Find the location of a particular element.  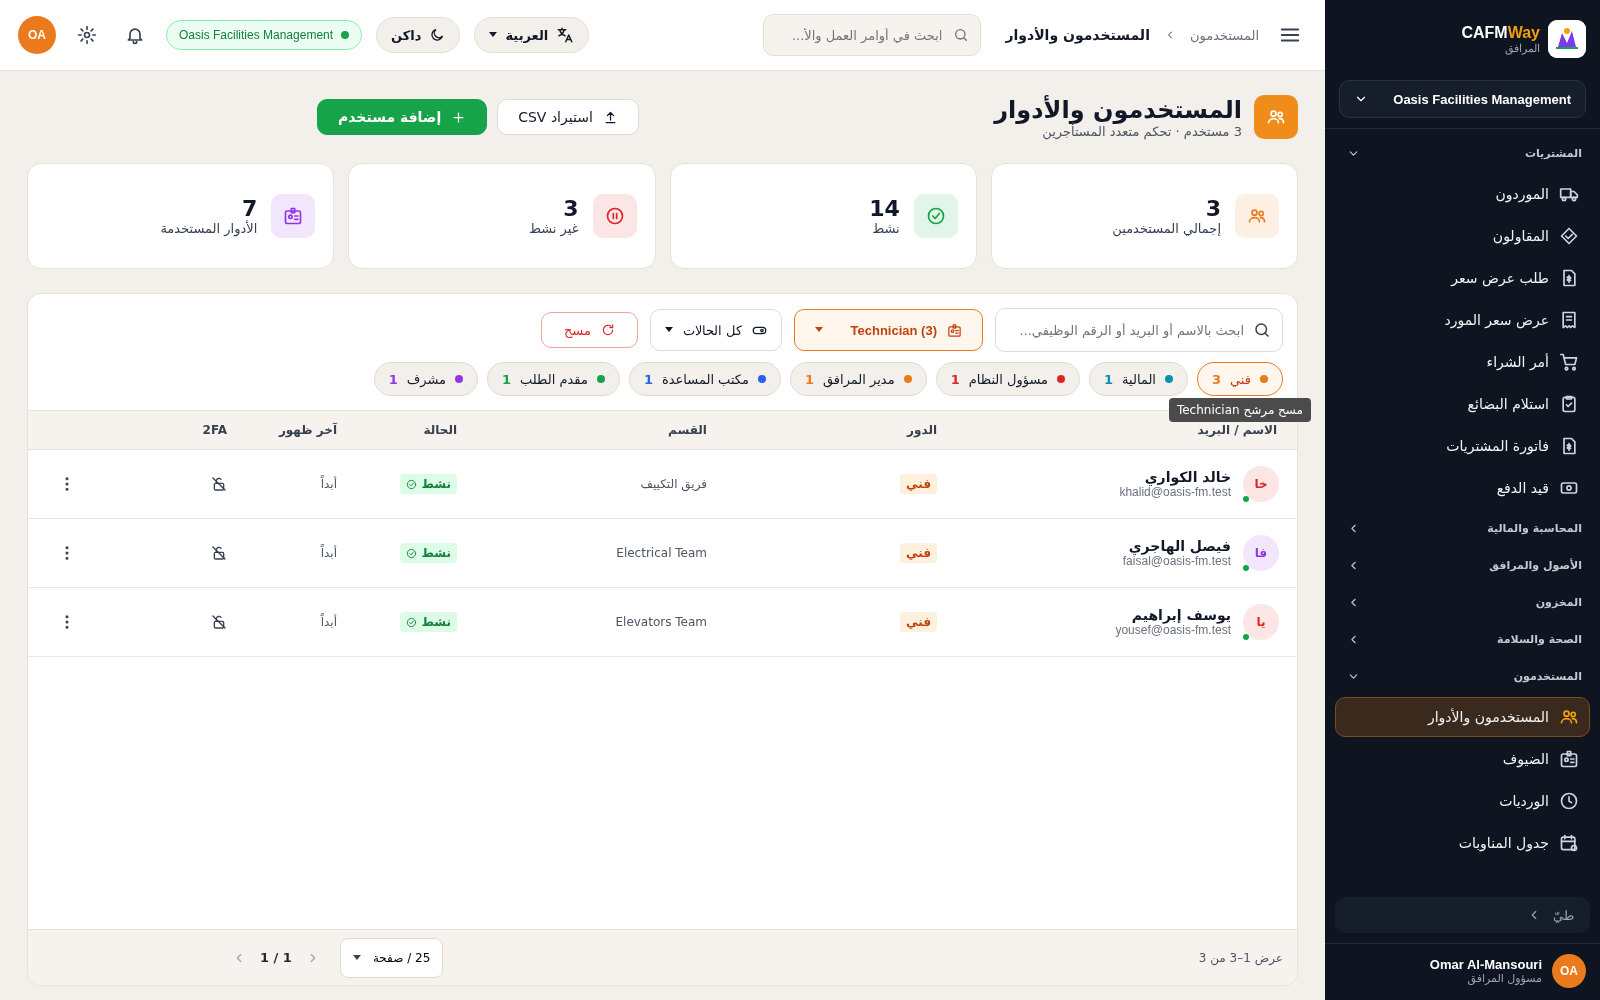

column-header: القسم is located at coordinates (687, 430).